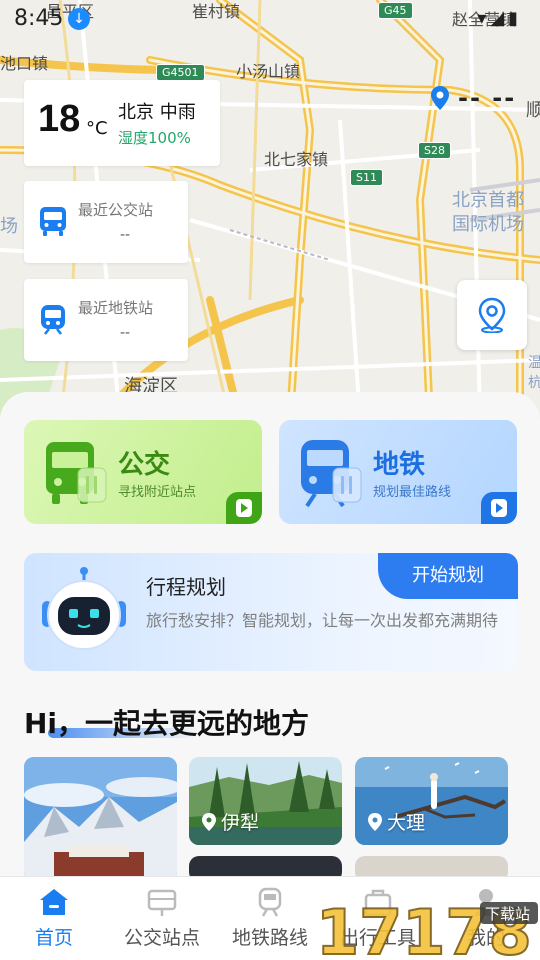 The width and height of the screenshot is (540, 960). What do you see at coordinates (534, 363) in the screenshot?
I see `map-label: 温` at bounding box center [534, 363].